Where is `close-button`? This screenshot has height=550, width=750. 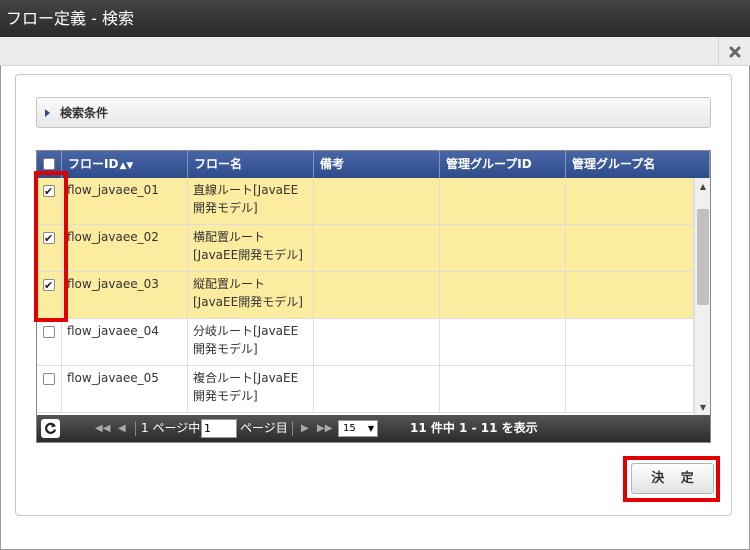 close-button is located at coordinates (734, 51).